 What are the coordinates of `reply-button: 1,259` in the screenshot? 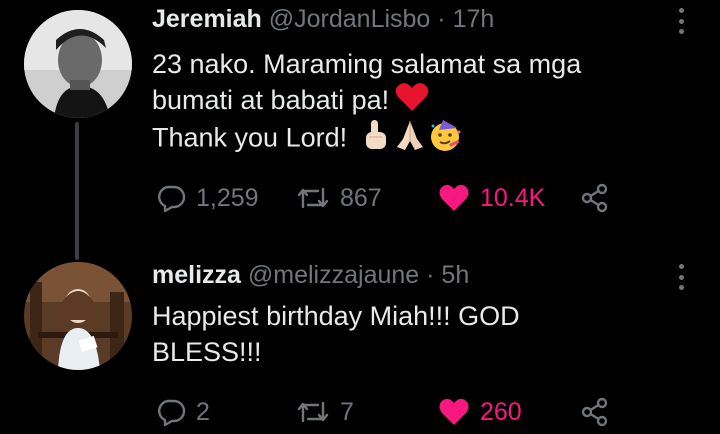 It's located at (207, 198).